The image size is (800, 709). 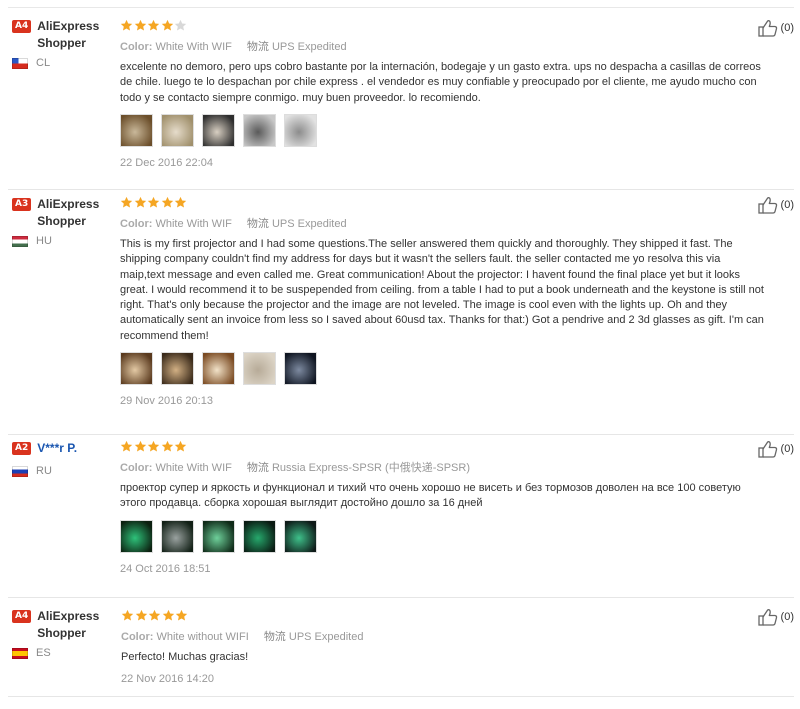 What do you see at coordinates (180, 25) in the screenshot?
I see `star-empty-icon` at bounding box center [180, 25].